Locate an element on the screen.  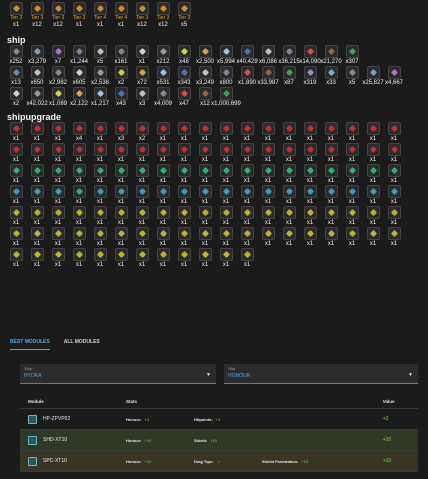
ship-item: x650 is located at coordinates (37, 76).